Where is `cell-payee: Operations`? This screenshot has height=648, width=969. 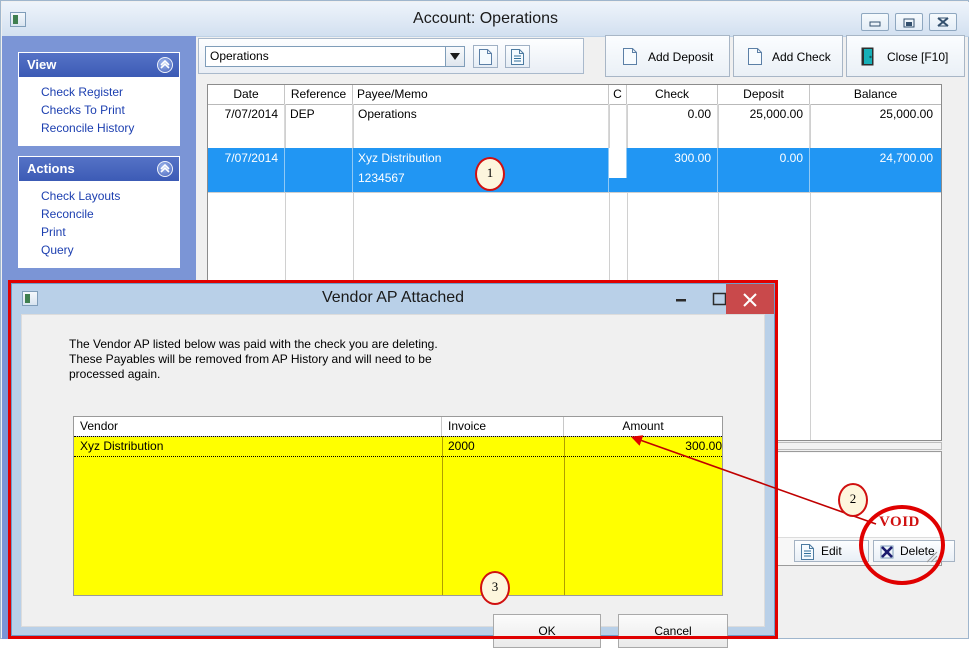 cell-payee: Operations is located at coordinates (481, 126).